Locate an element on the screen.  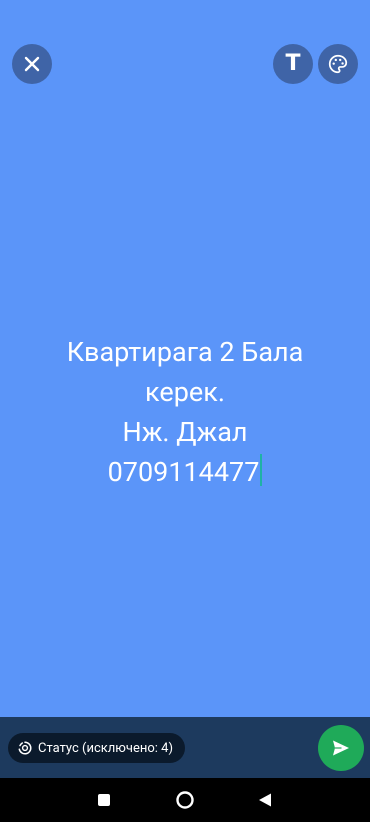
system-navigation-bar is located at coordinates (185, 800).